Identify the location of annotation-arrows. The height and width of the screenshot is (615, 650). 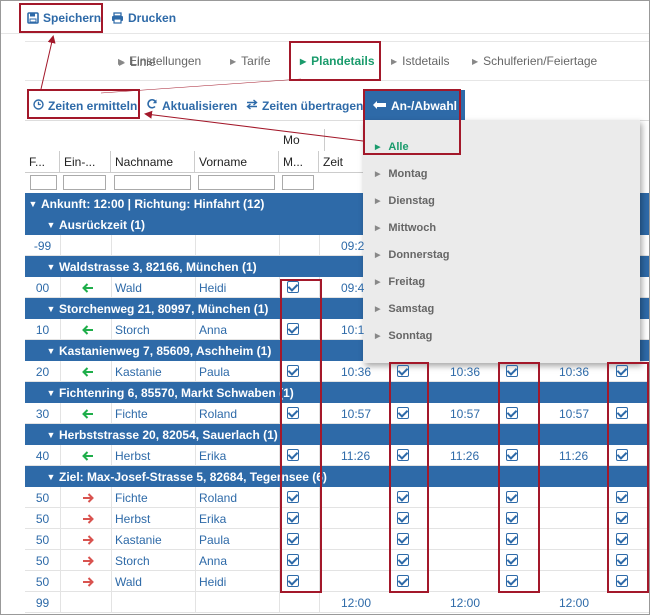
(202, 88).